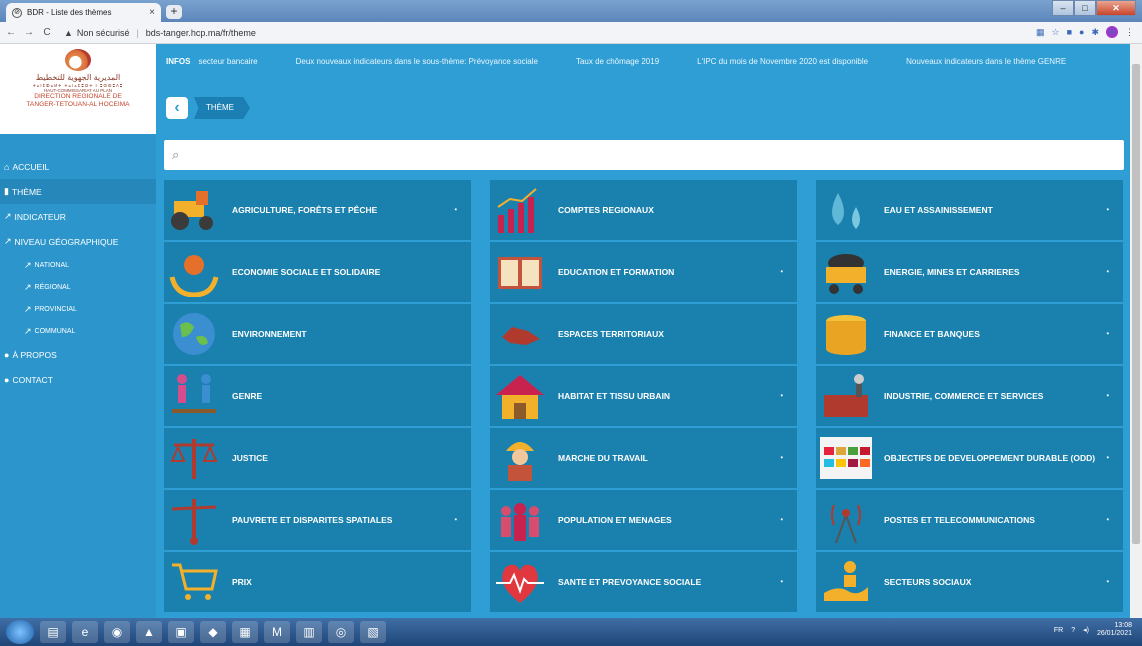 The height and width of the screenshot is (646, 1142). What do you see at coordinates (78, 241) in the screenshot?
I see `sidebar-item-niveau-geographique: ↗ NIVEAU GÉOGRAPHIQUE` at bounding box center [78, 241].